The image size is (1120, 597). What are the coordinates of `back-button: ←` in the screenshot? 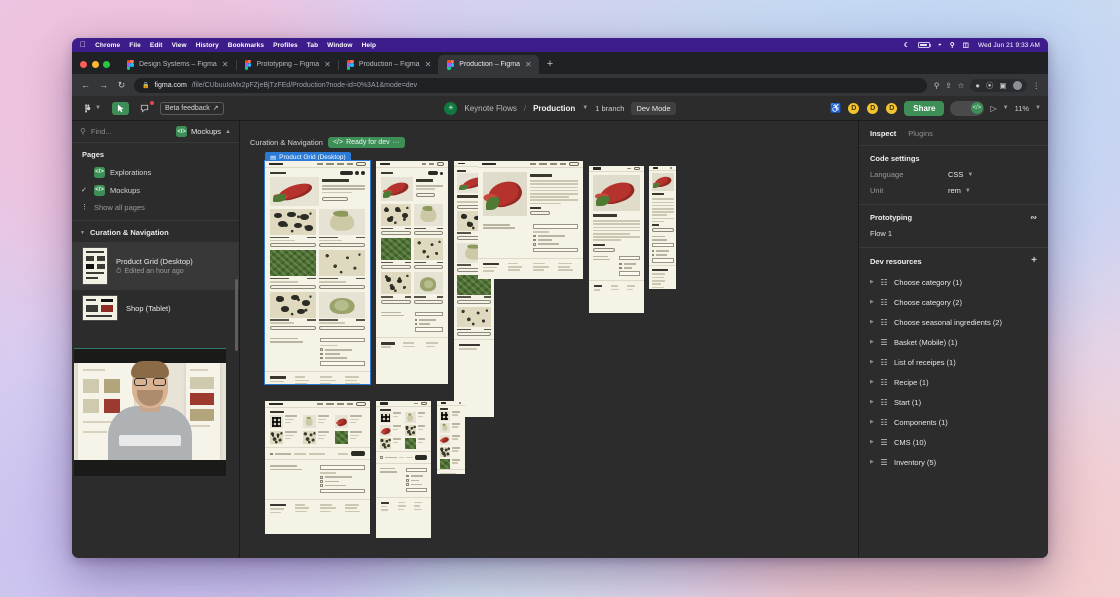 It's located at (85, 85).